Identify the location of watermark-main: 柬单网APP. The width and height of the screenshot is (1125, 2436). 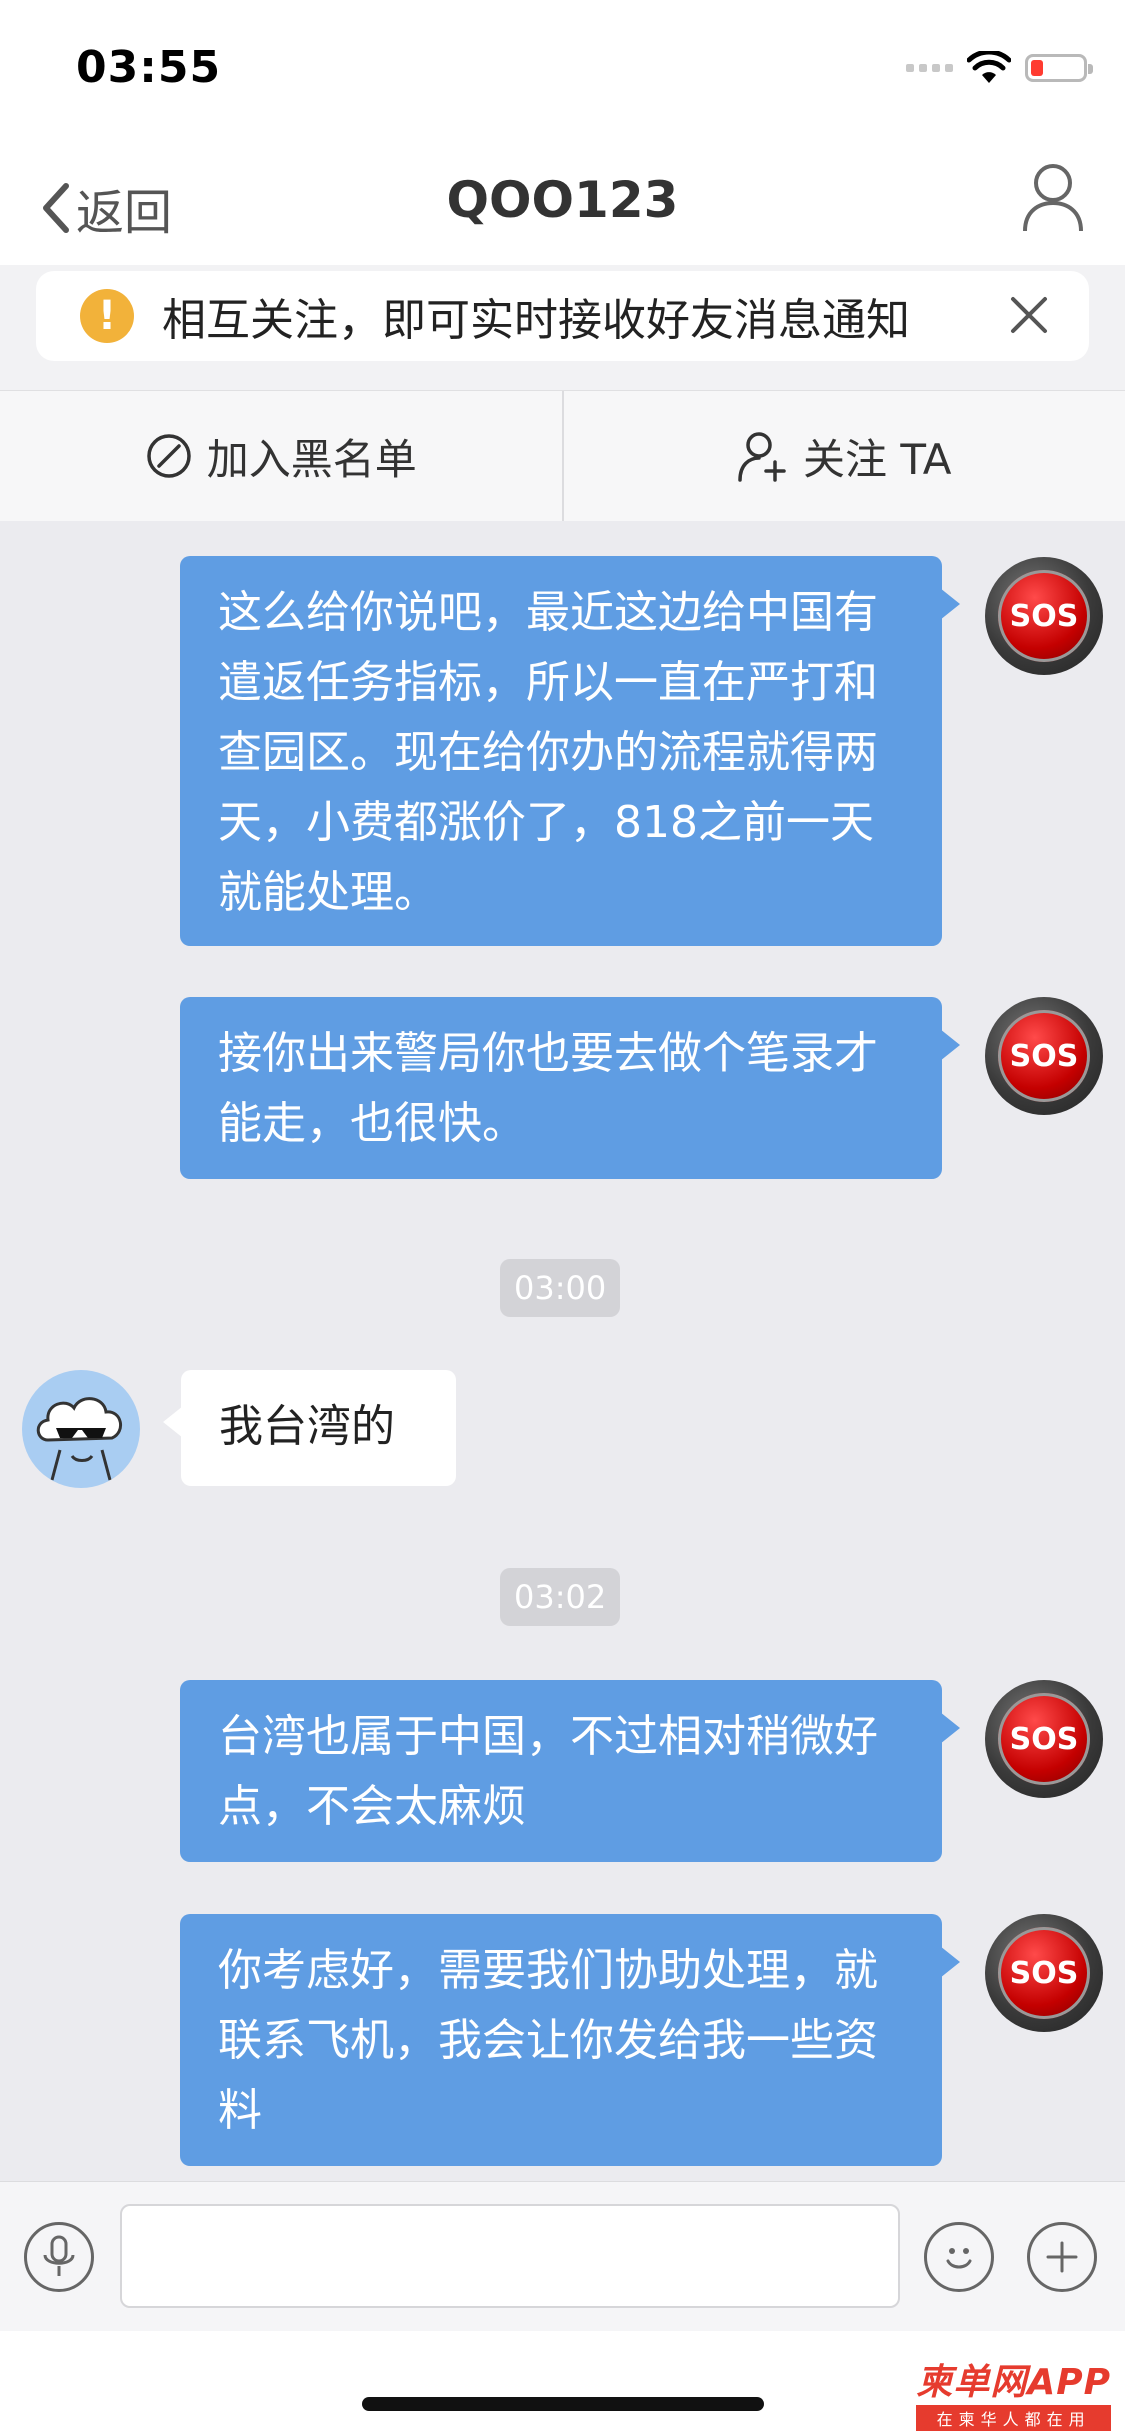
(1013, 2382).